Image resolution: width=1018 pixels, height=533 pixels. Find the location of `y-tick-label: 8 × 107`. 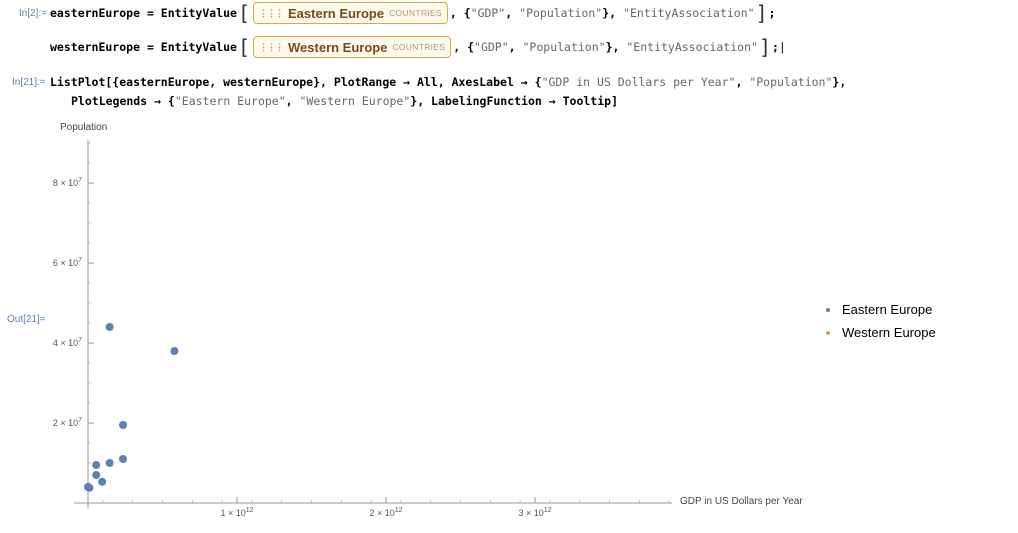

y-tick-label: 8 × 107 is located at coordinates (67, 182).